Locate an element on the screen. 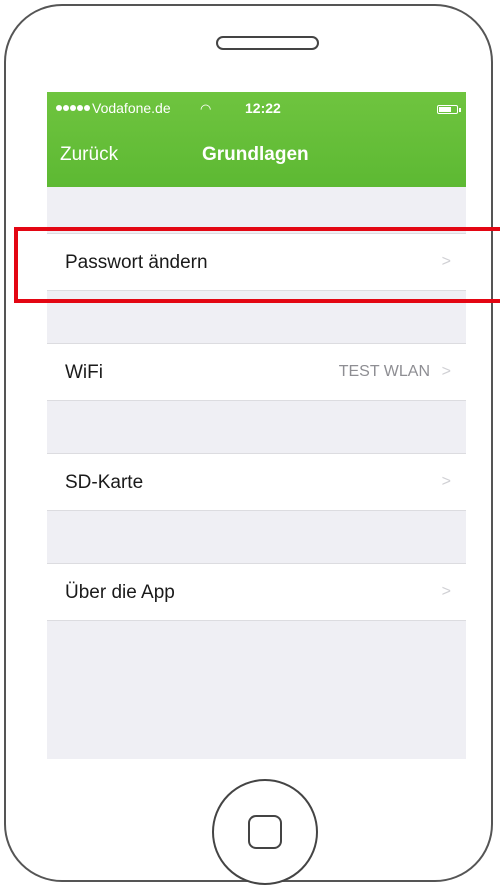 The height and width of the screenshot is (888, 500). status-time: 12:22 is located at coordinates (263, 108).